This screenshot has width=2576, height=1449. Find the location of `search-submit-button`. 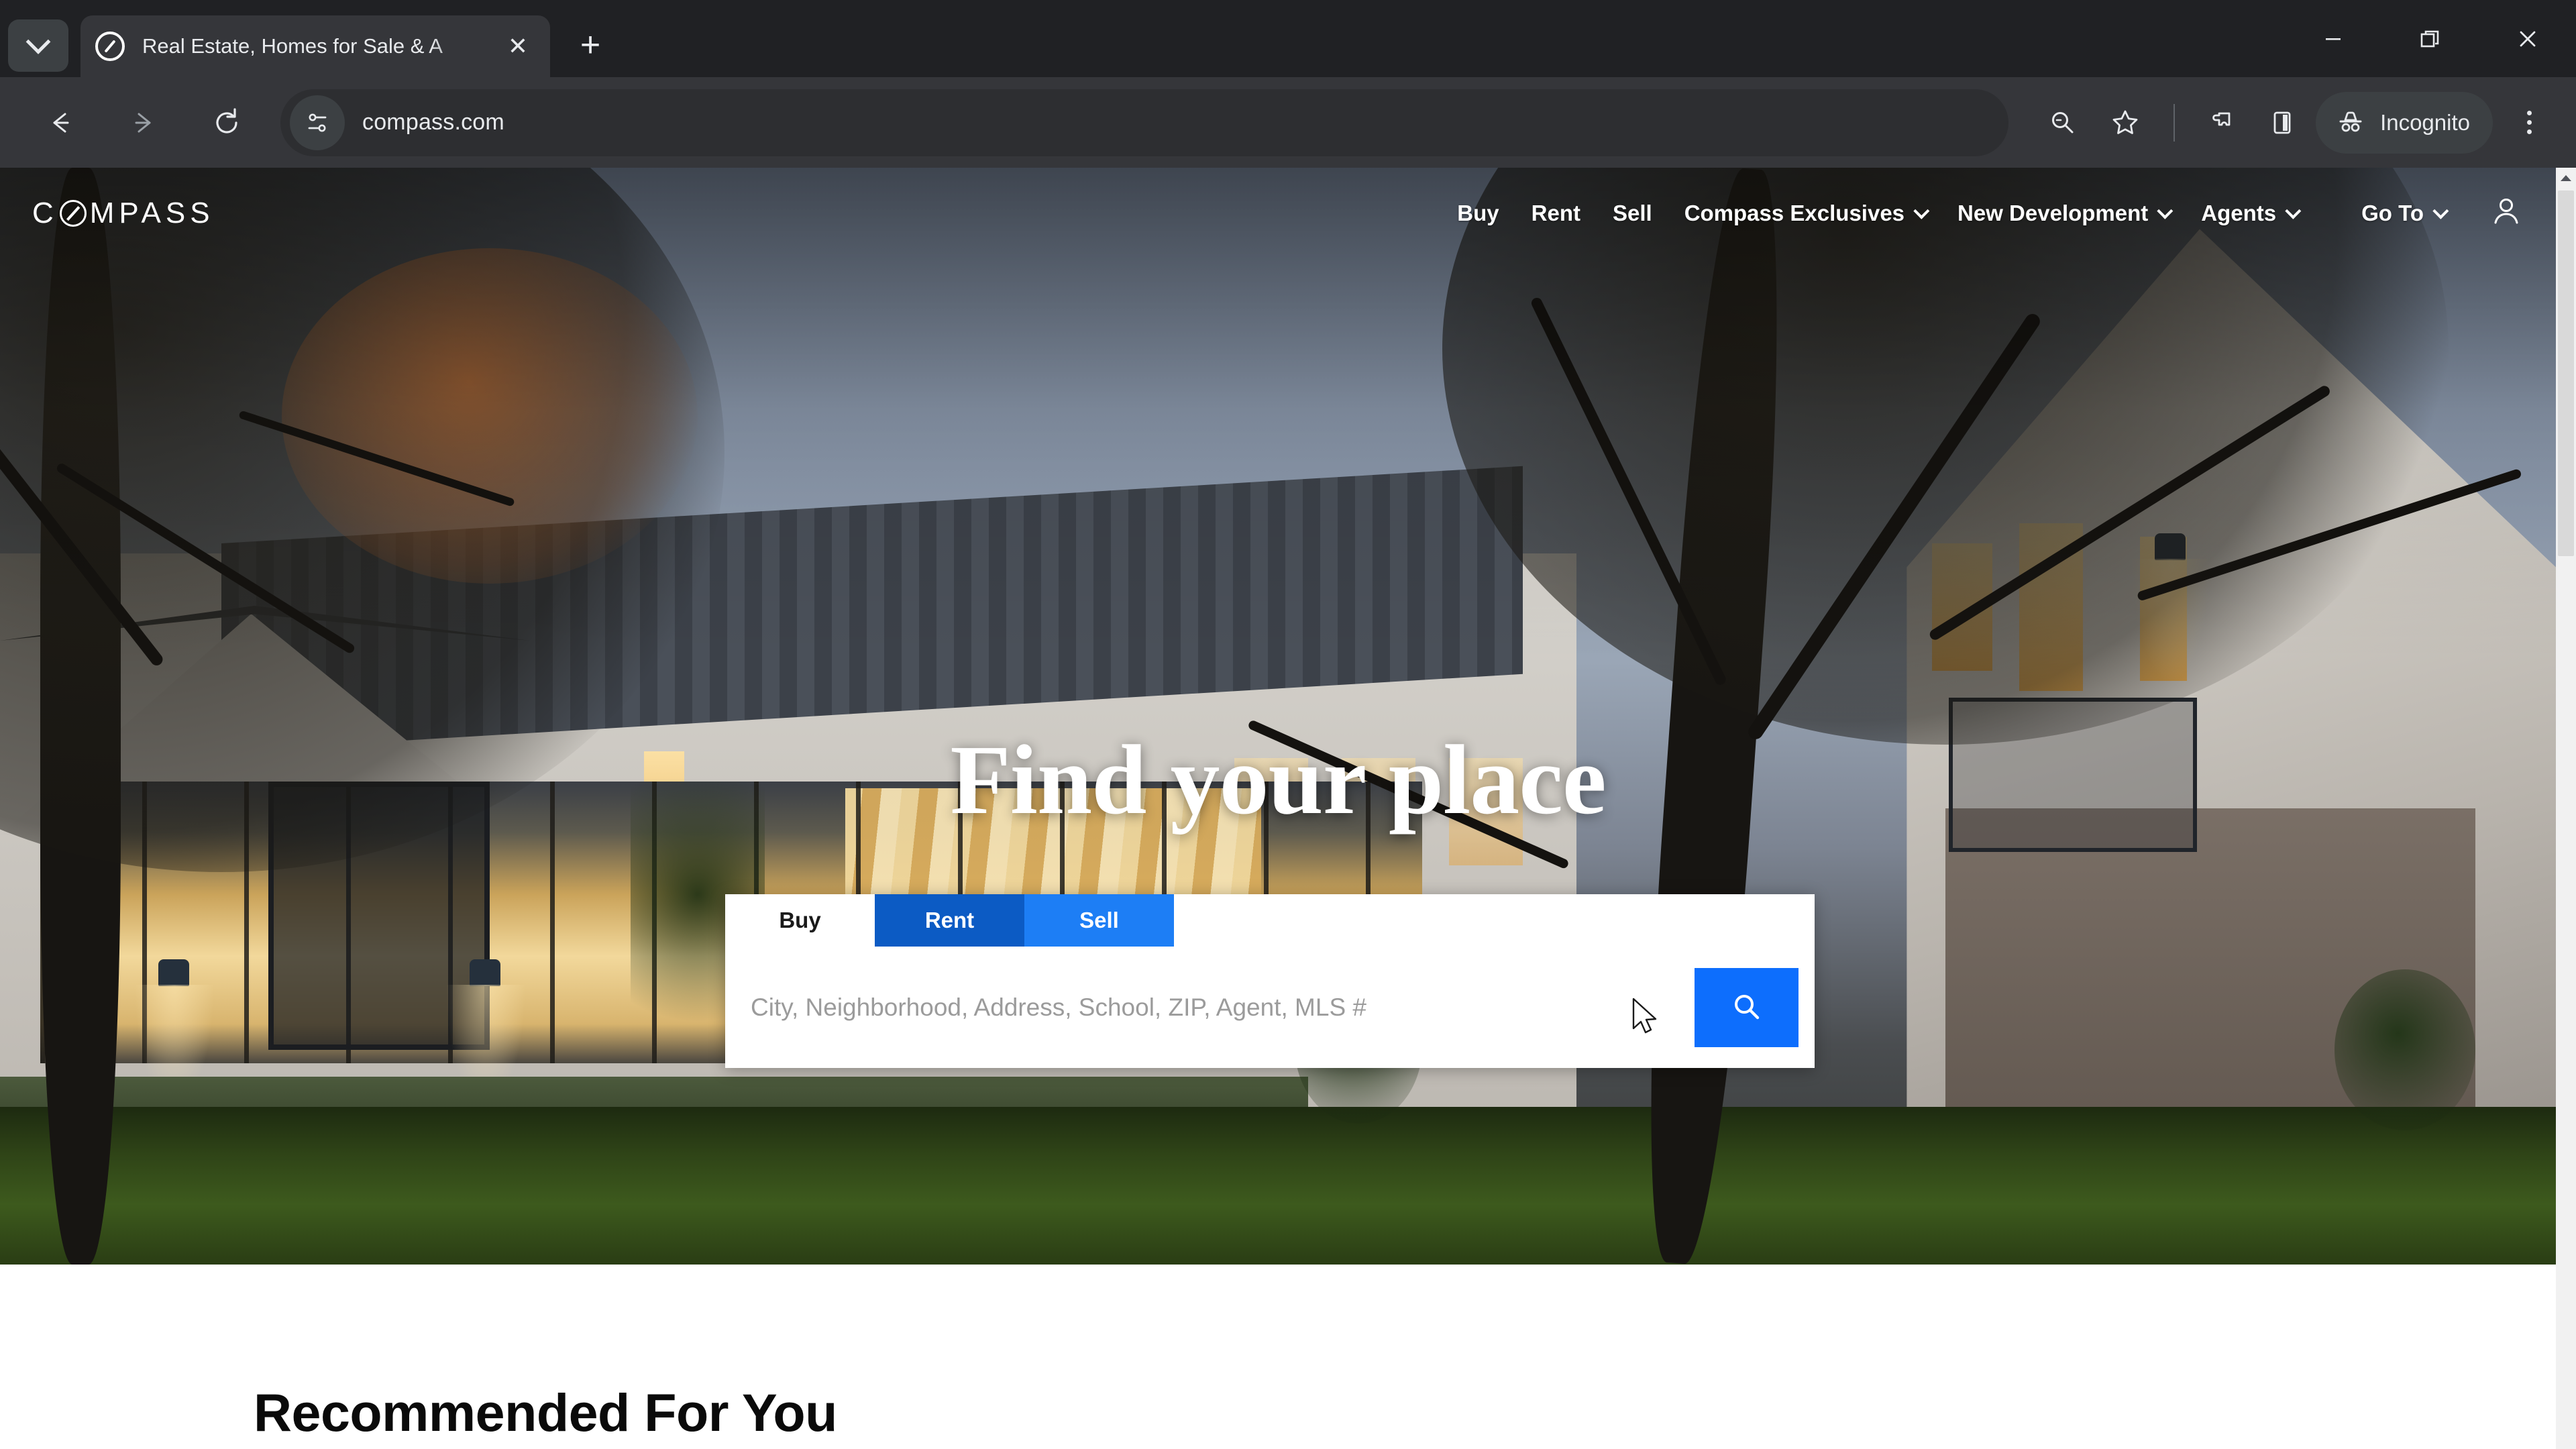

search-submit-button is located at coordinates (1747, 1007).